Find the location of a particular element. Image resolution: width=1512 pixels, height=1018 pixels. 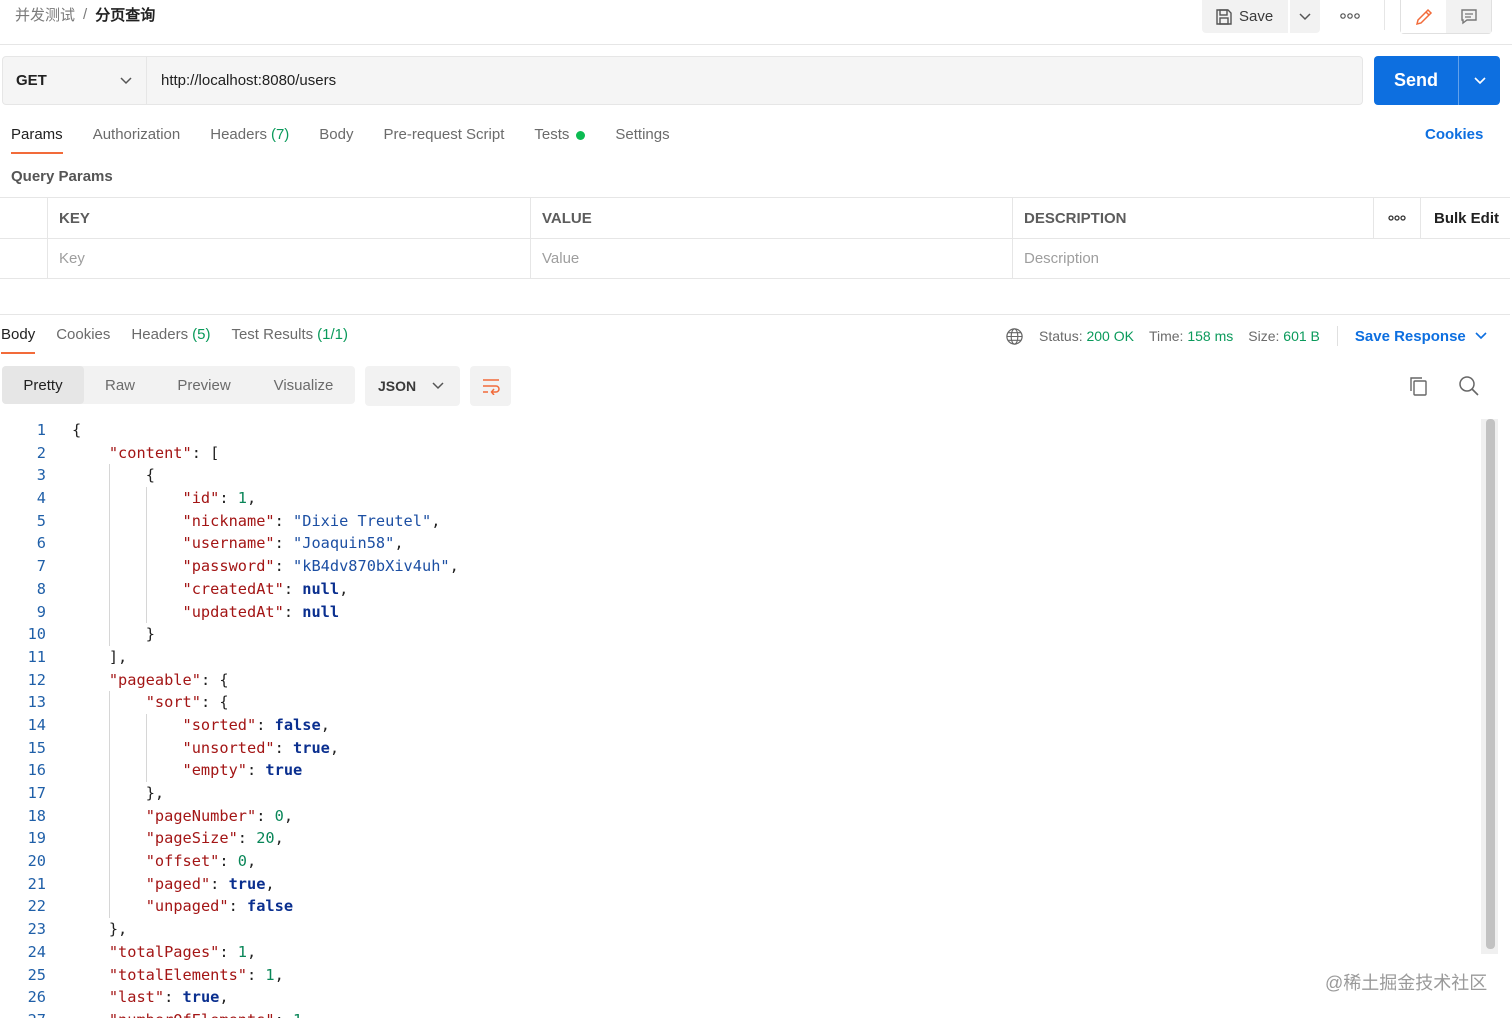

save-response-button: Save Response is located at coordinates (1421, 336).